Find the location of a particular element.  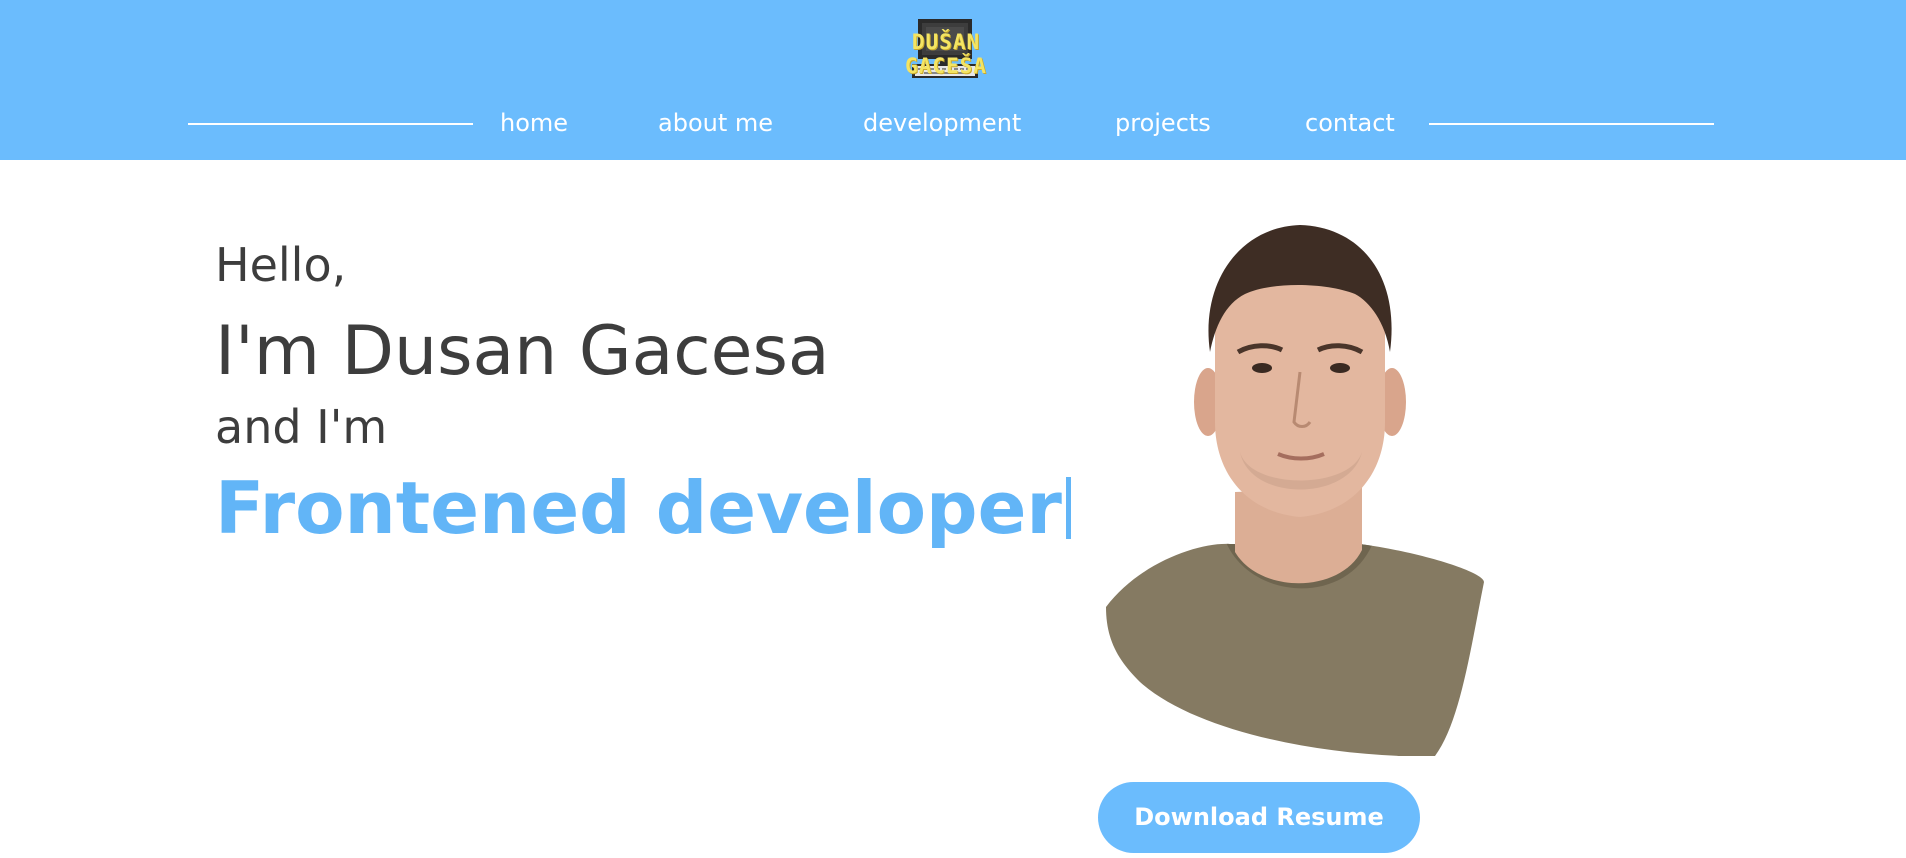

nav-development: development is located at coordinates (942, 123).